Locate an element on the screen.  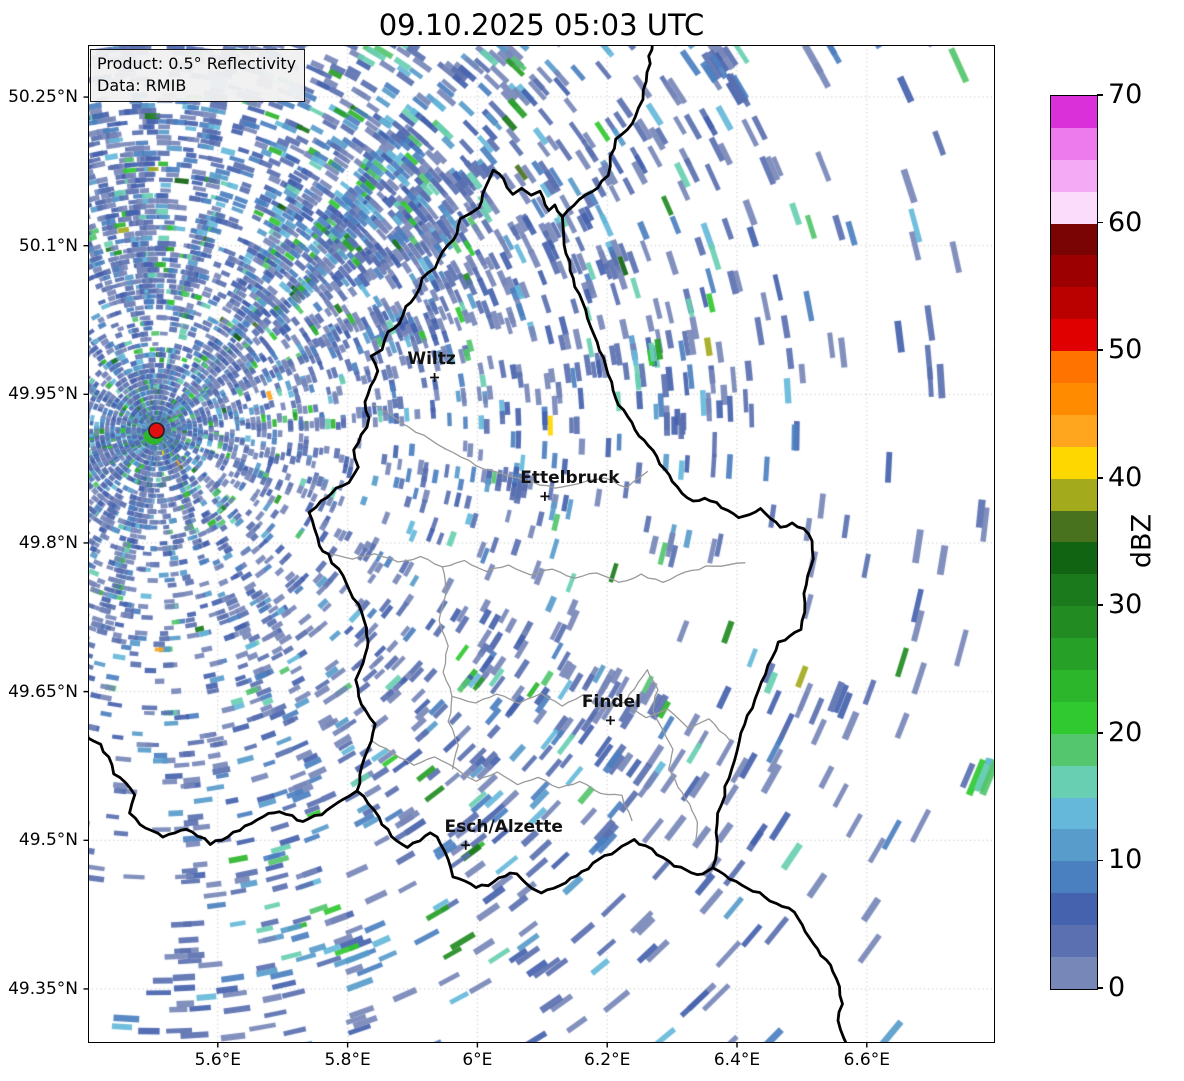
y-tick-label: 49.95°N is located at coordinates (43, 394).